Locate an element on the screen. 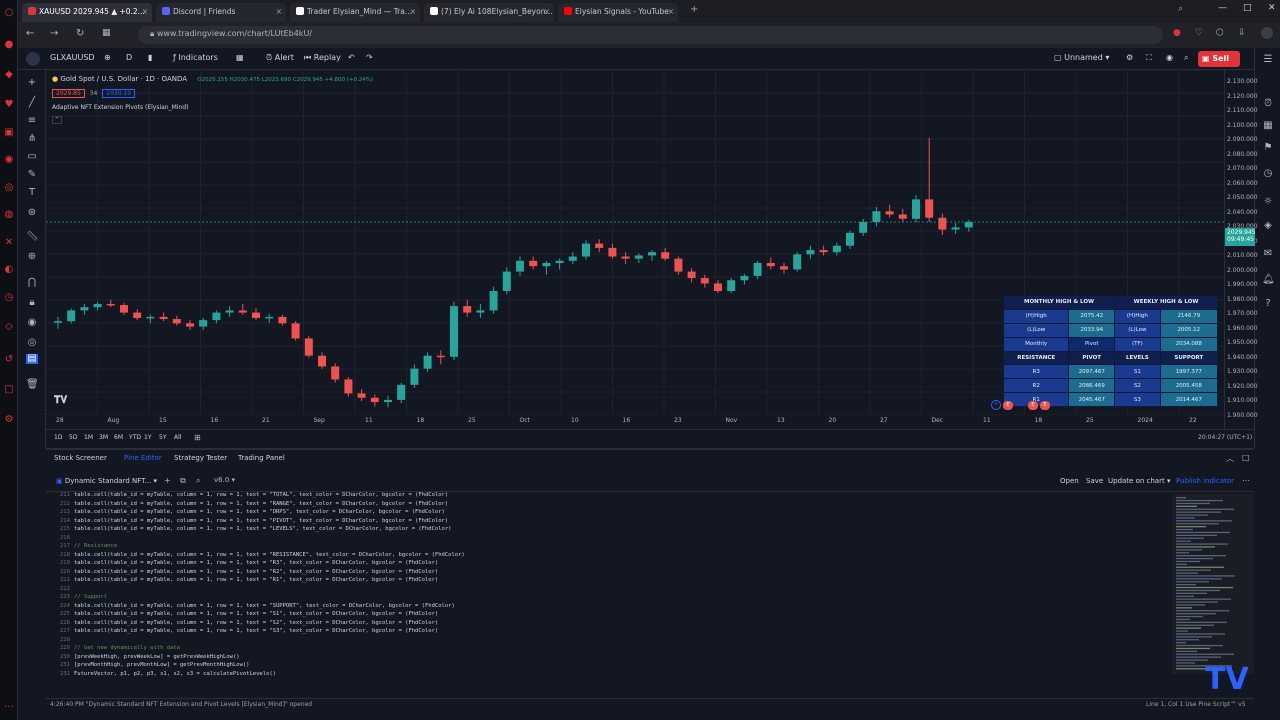 The height and width of the screenshot is (720, 1280). code-minimap is located at coordinates (1213, 584).